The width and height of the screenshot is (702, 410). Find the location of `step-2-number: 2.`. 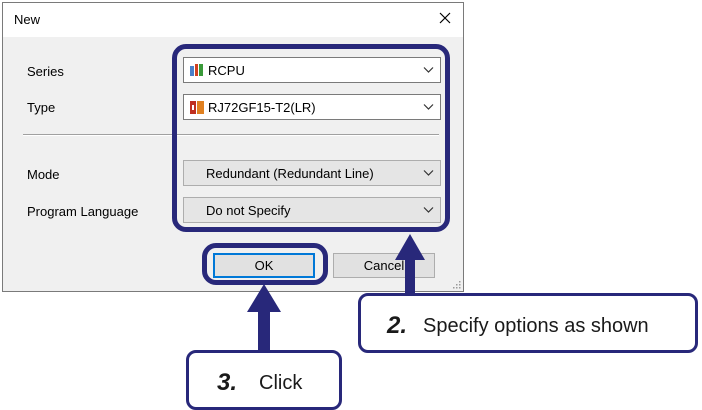

step-2-number: 2. is located at coordinates (397, 325).